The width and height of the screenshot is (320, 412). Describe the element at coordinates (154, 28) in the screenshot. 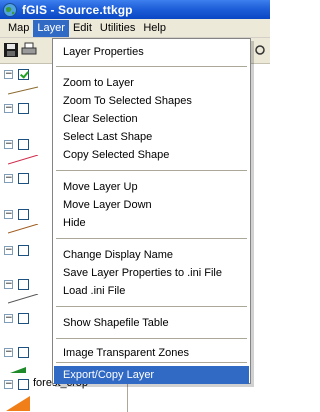

I see `menu-help: Help` at that location.